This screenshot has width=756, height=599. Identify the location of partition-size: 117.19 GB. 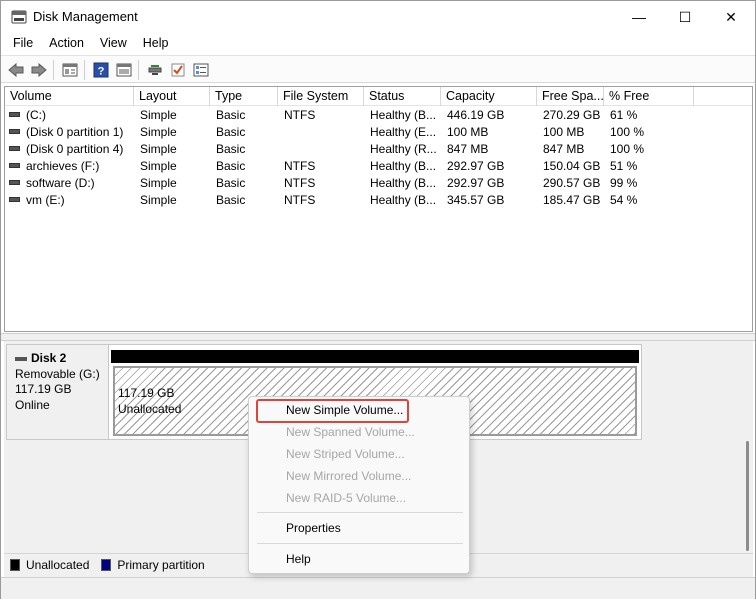
(146, 393).